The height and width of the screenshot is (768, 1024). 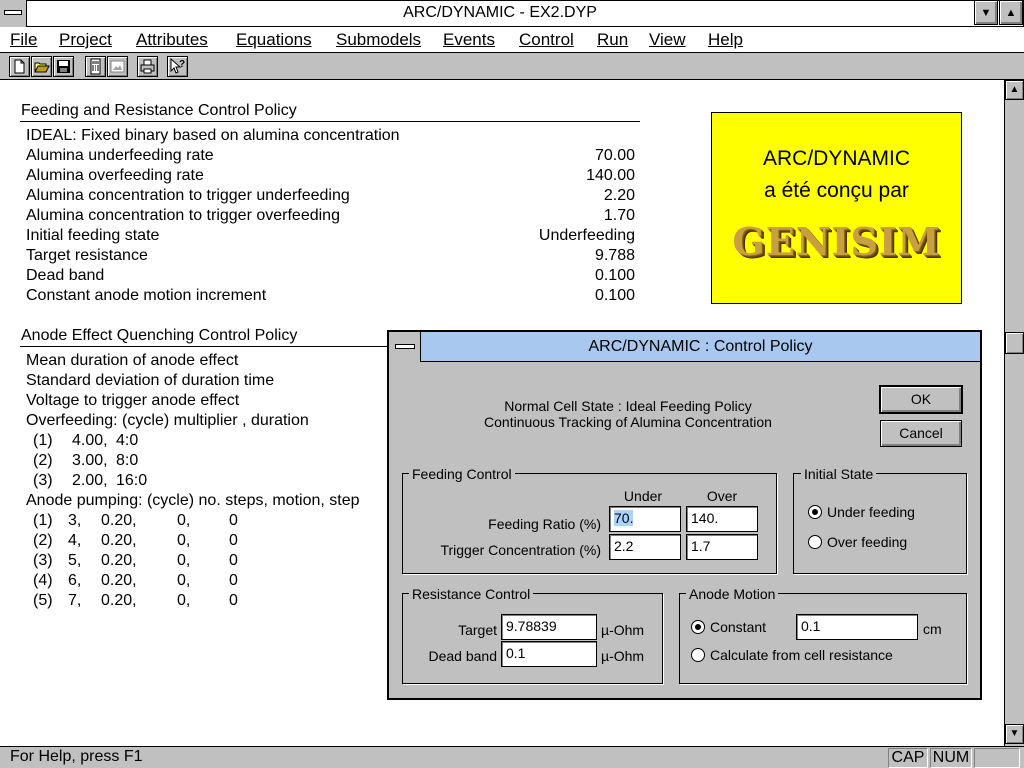 I want to click on calculate-label: Calculate from cell resistance, so click(x=801, y=655).